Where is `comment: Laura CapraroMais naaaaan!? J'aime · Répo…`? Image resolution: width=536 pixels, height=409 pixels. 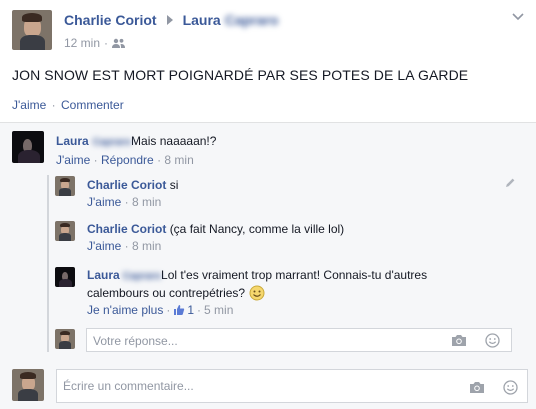 comment: Laura CapraroMais naaaaan!? J'aime · Répo… is located at coordinates (136, 150).